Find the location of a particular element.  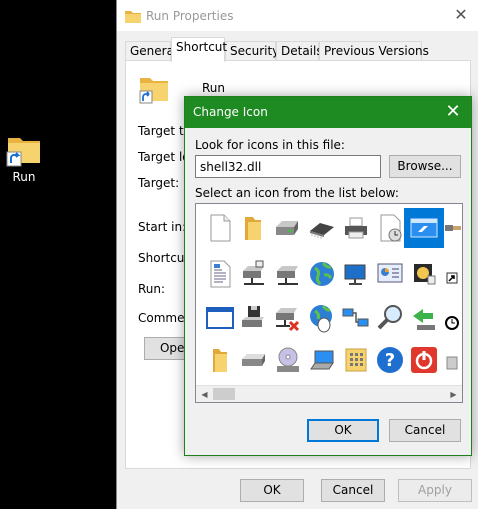

removable-drive-icon is located at coordinates (253, 360).